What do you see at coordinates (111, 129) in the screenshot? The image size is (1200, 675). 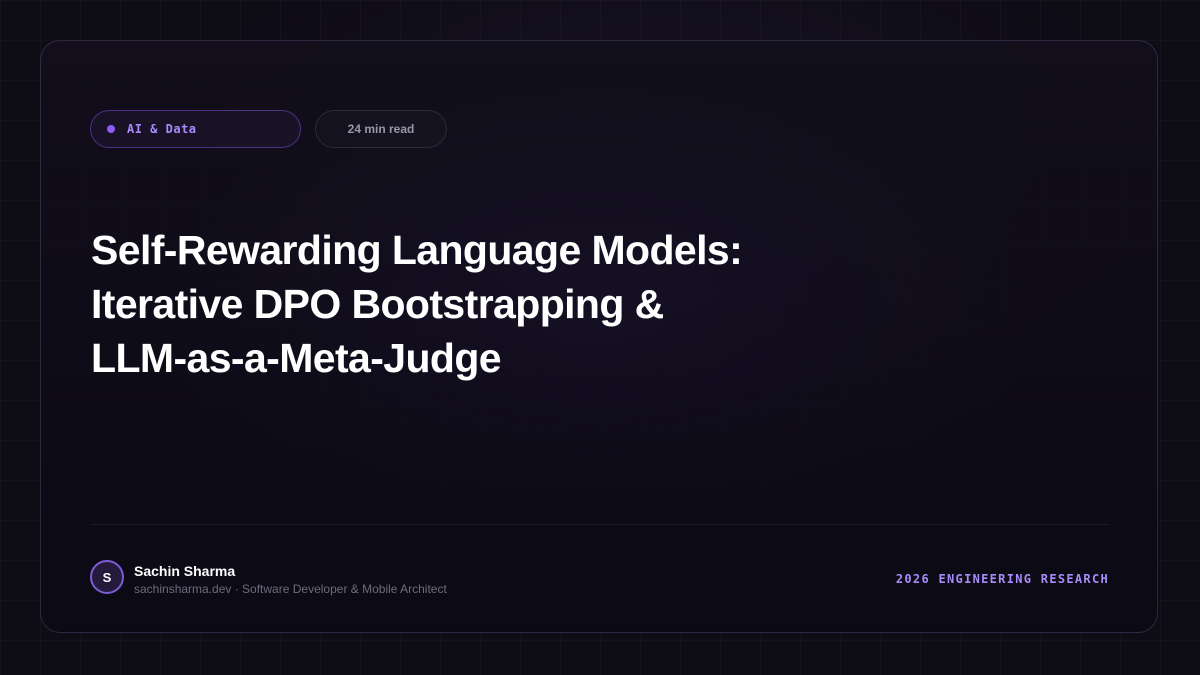 I see `category-dot-icon` at bounding box center [111, 129].